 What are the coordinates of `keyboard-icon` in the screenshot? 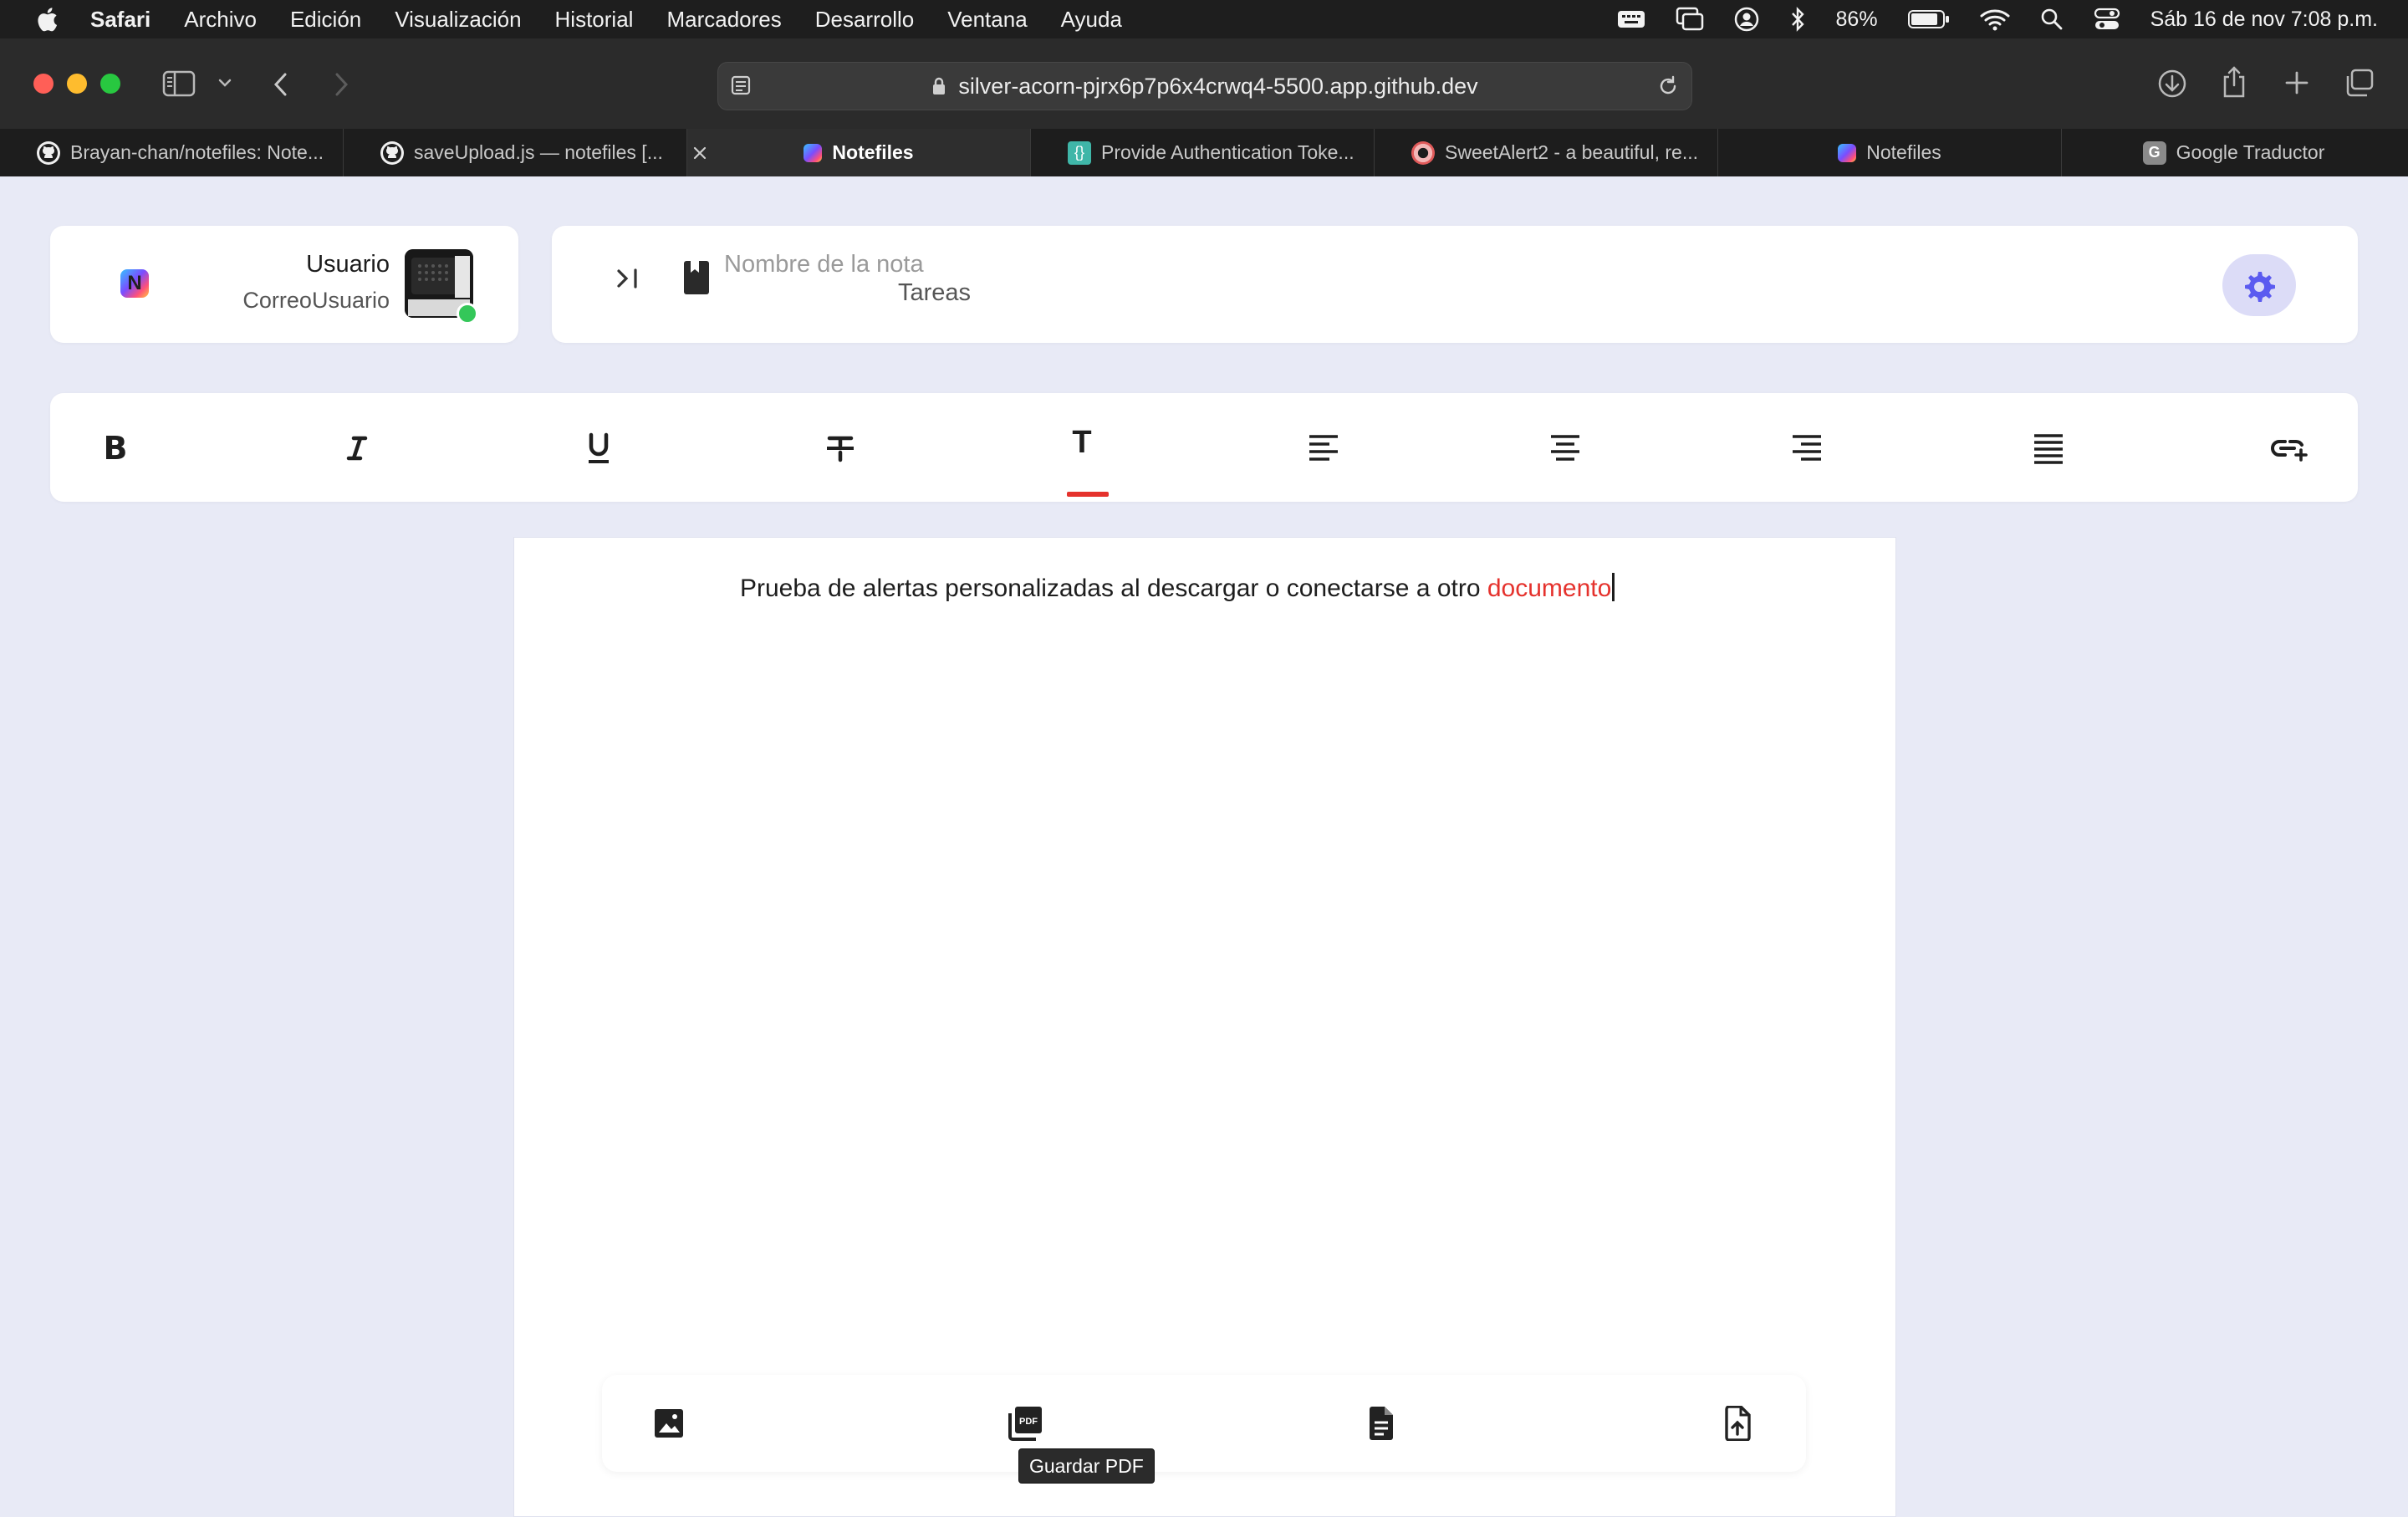 It's located at (1631, 19).